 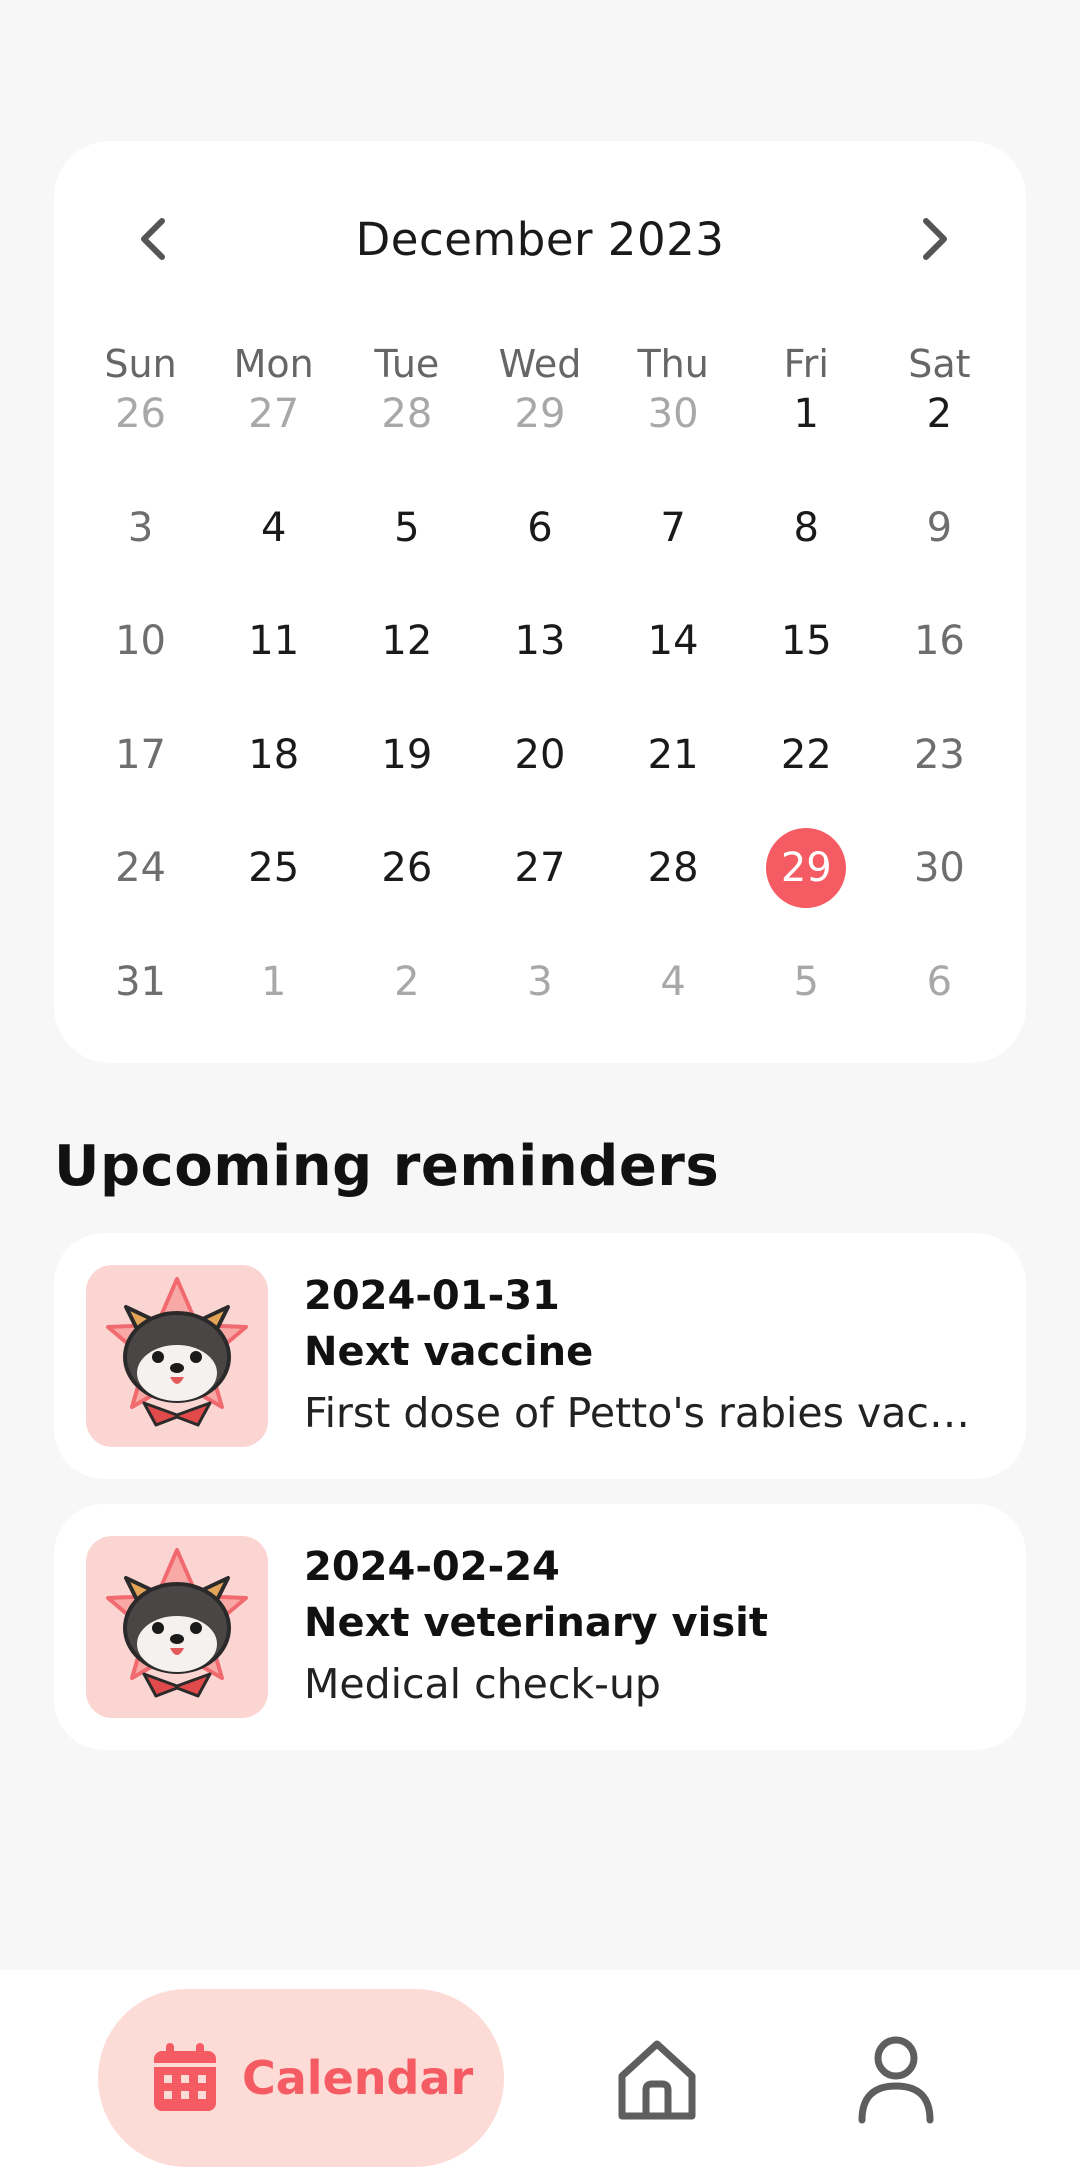 I want to click on calendar-day: 17, so click(x=140, y=779).